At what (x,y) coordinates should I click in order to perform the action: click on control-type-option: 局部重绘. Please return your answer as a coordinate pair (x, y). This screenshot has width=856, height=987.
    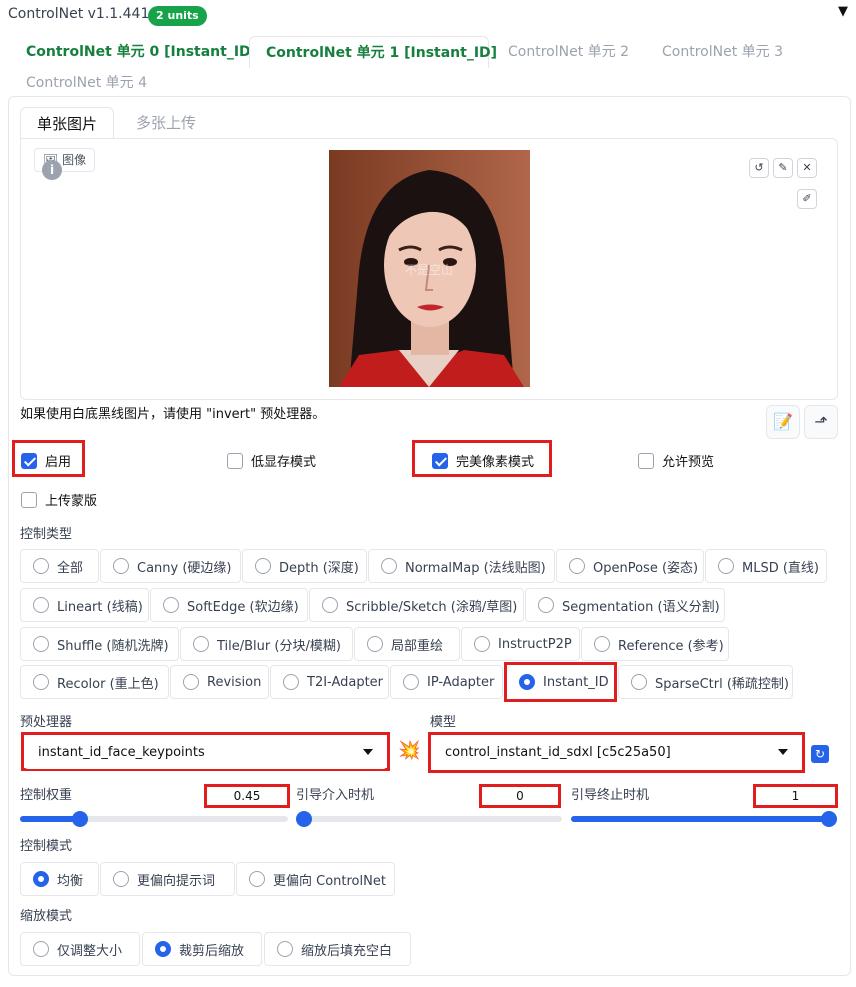
    Looking at the image, I should click on (407, 644).